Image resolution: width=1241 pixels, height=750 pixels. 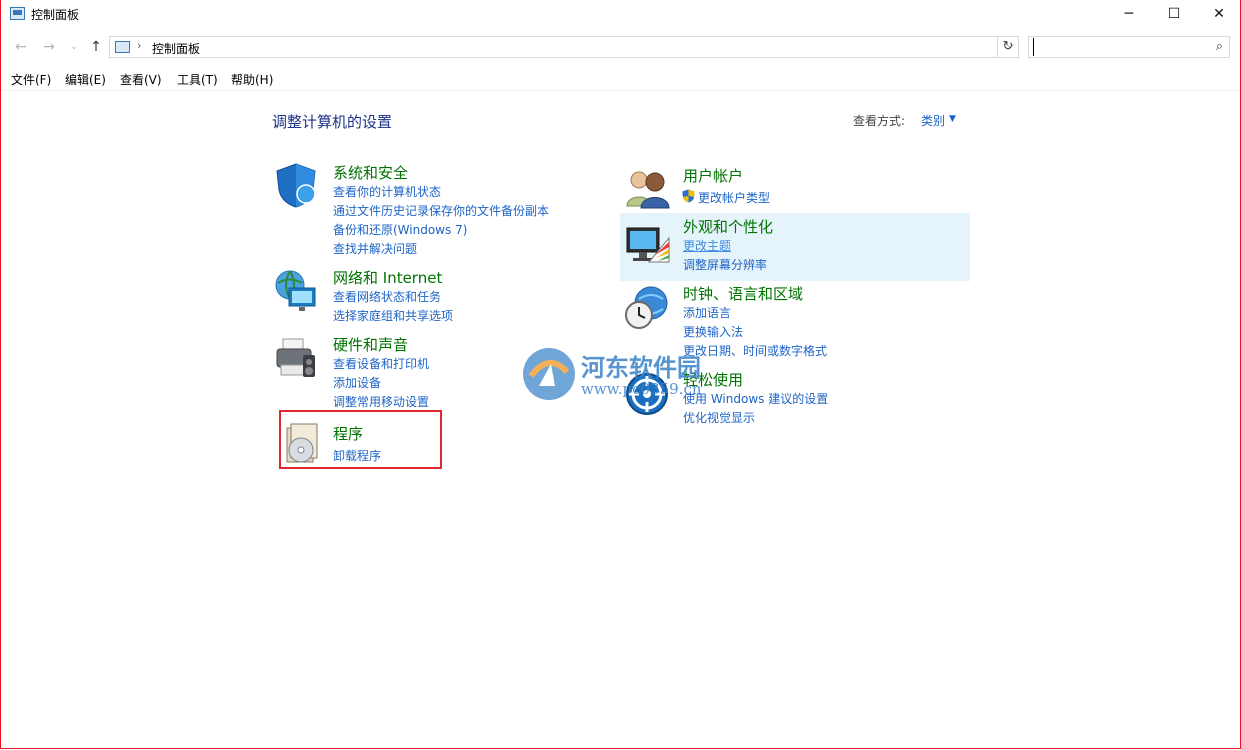 What do you see at coordinates (375, 248) in the screenshot?
I see `link-troubleshoot: 查找并解决问题` at bounding box center [375, 248].